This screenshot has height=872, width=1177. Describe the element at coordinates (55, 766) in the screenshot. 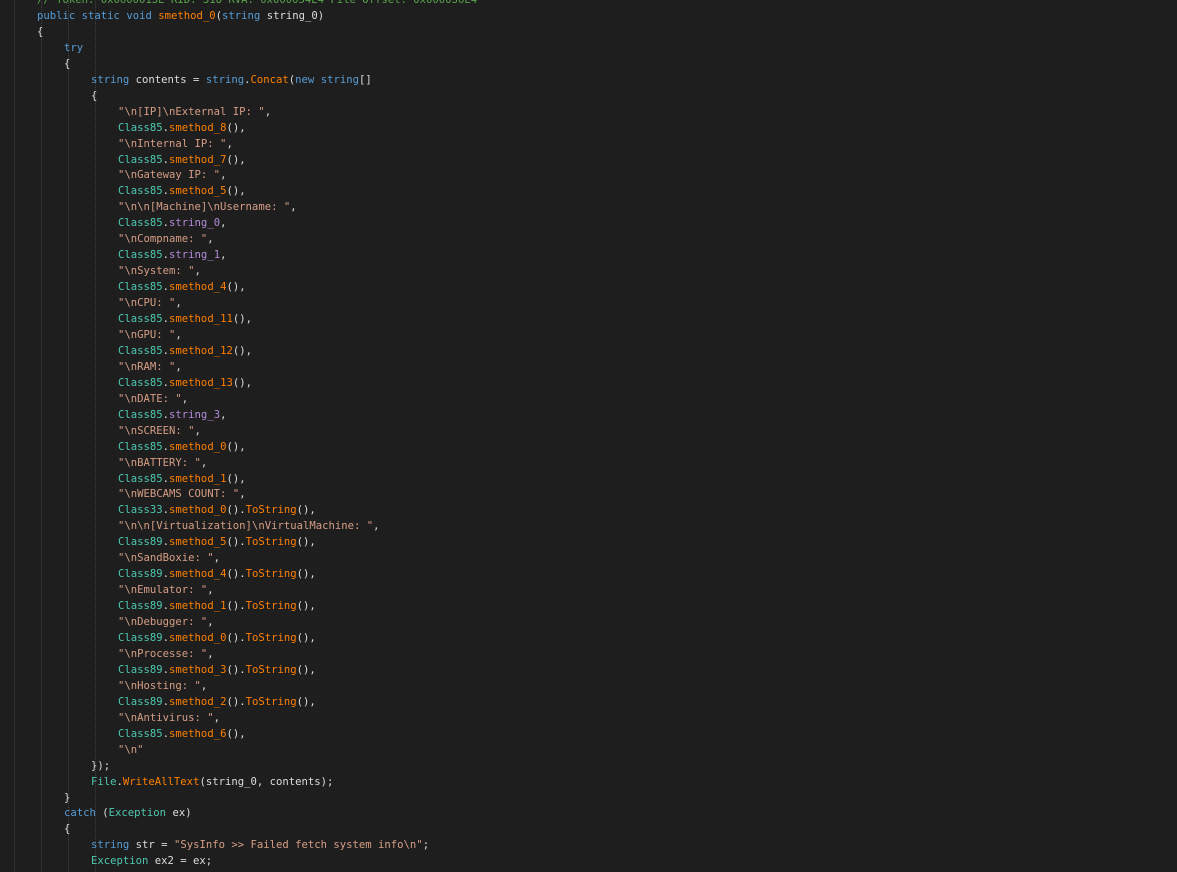

I see `code-line: });` at that location.